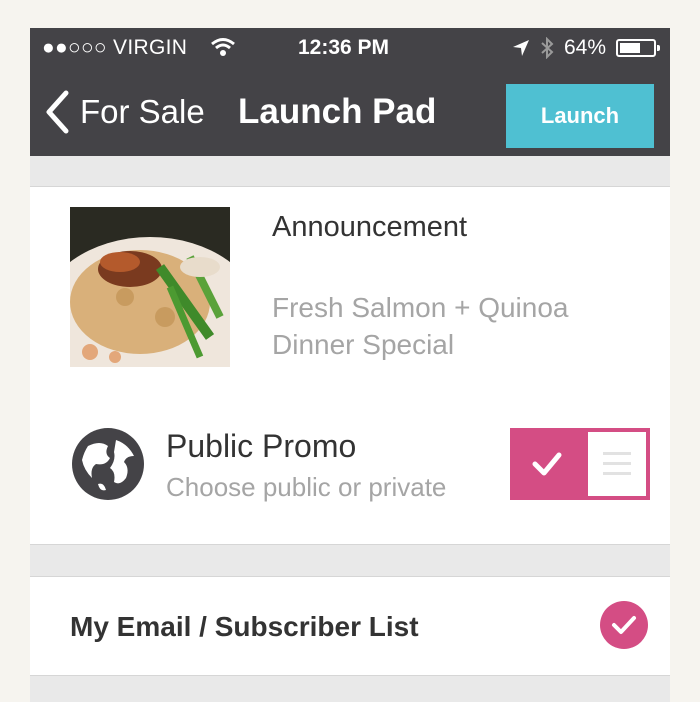  I want to click on battery-icon, so click(638, 48).